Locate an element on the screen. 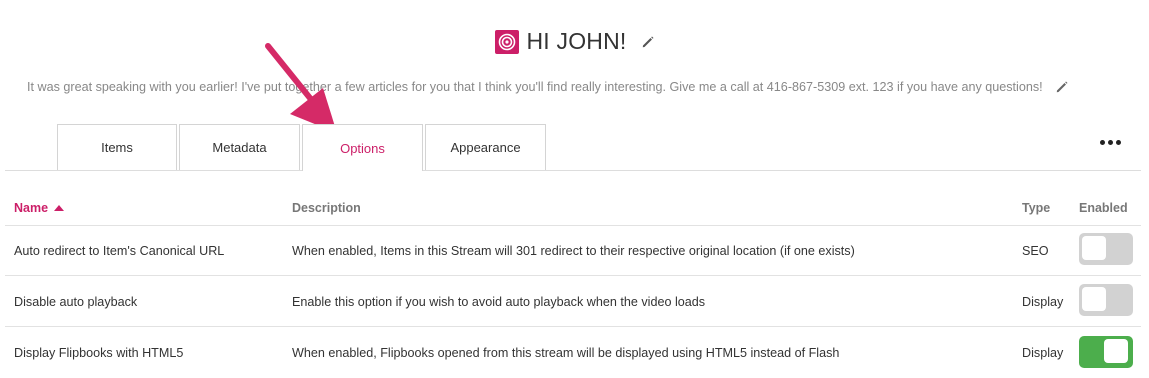  row-name: Disable auto playback is located at coordinates (76, 302).